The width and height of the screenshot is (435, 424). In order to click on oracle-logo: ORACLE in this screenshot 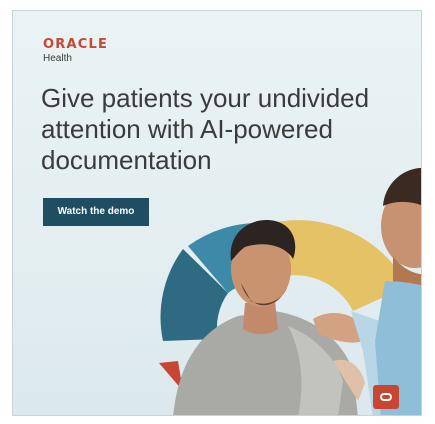, I will do `click(76, 44)`.